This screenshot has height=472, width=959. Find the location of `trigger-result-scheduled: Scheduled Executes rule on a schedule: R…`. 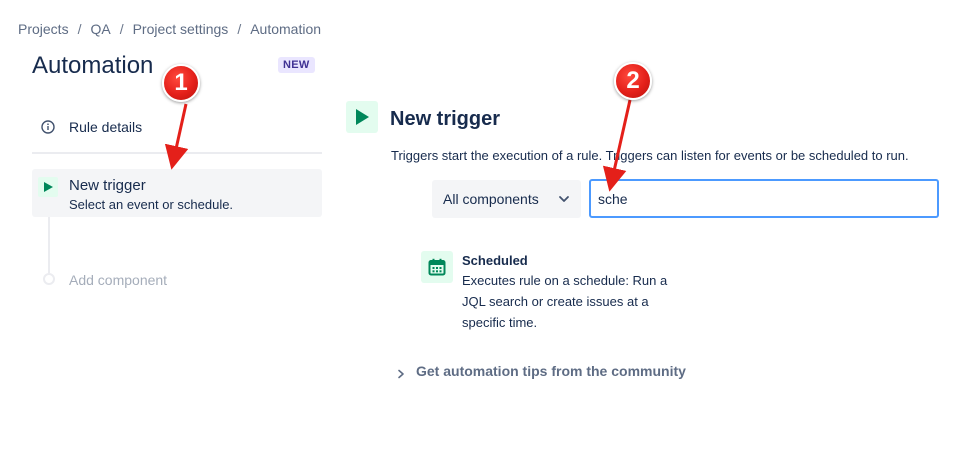

trigger-result-scheduled: Scheduled Executes rule on a schedule: R… is located at coordinates (556, 291).